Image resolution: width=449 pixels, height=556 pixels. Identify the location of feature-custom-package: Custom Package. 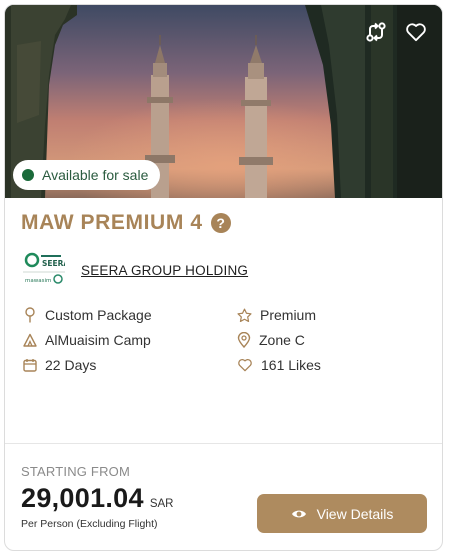
(87, 315).